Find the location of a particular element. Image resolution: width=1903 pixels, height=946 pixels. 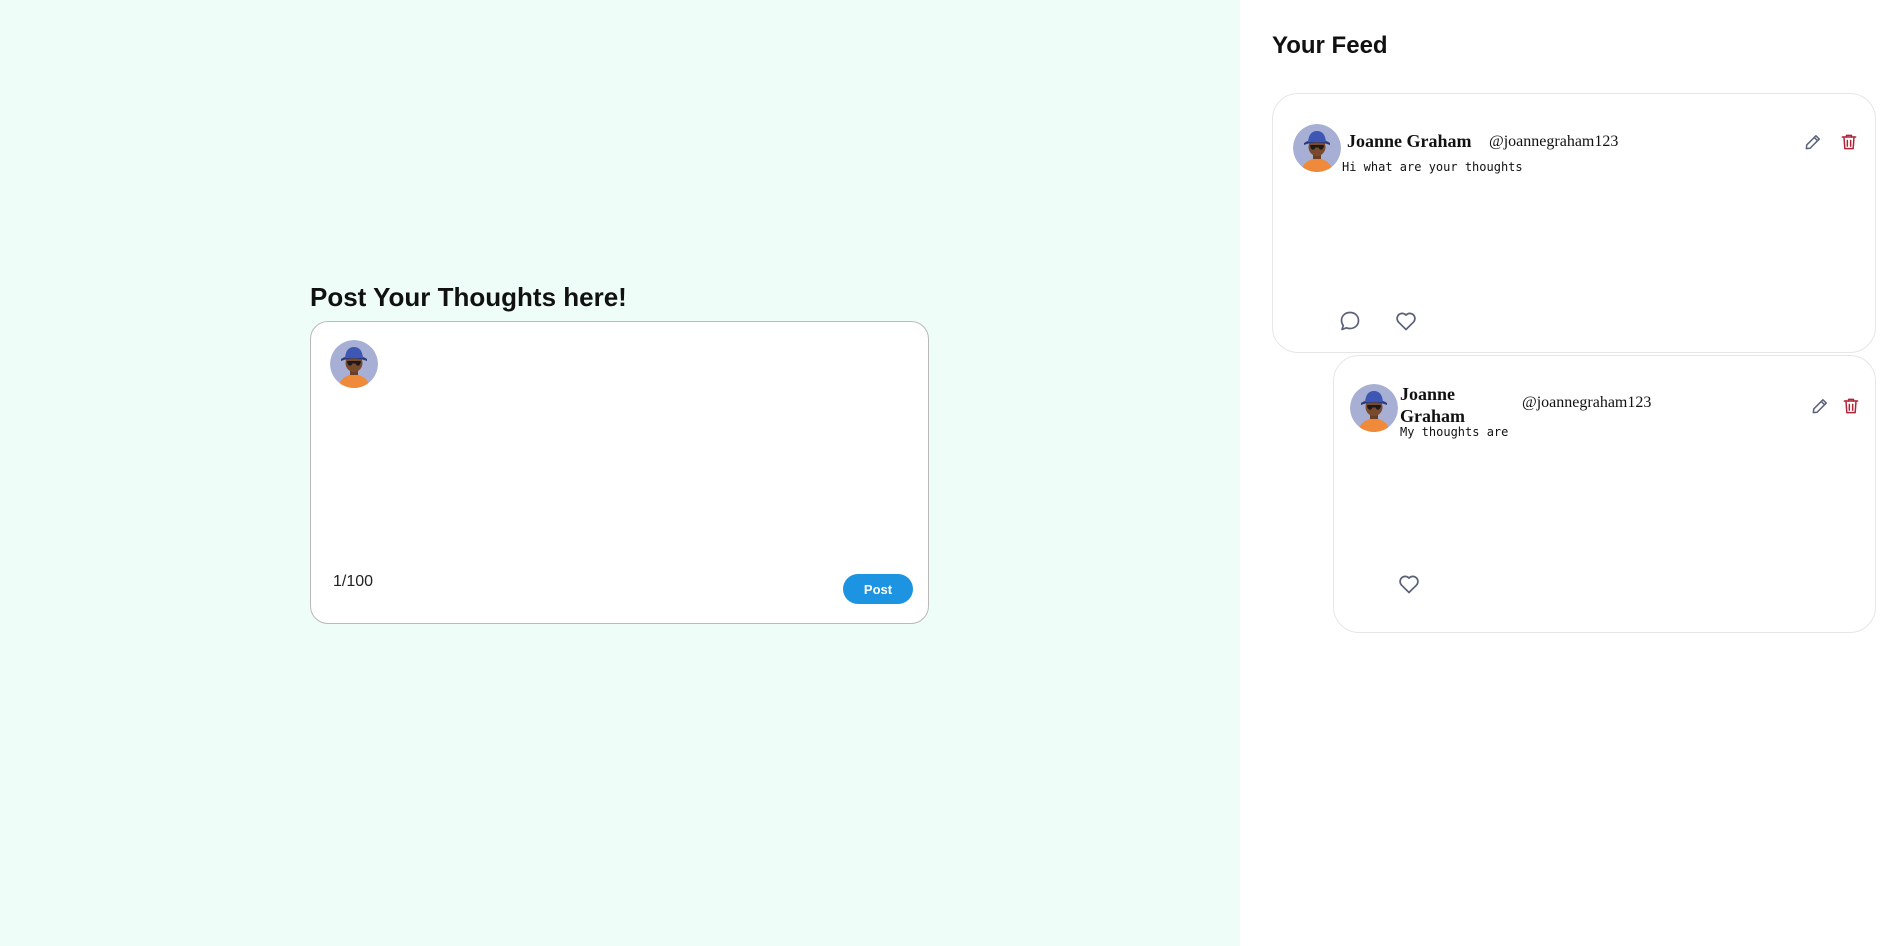

composer-card: 1/100 Post is located at coordinates (619, 472).